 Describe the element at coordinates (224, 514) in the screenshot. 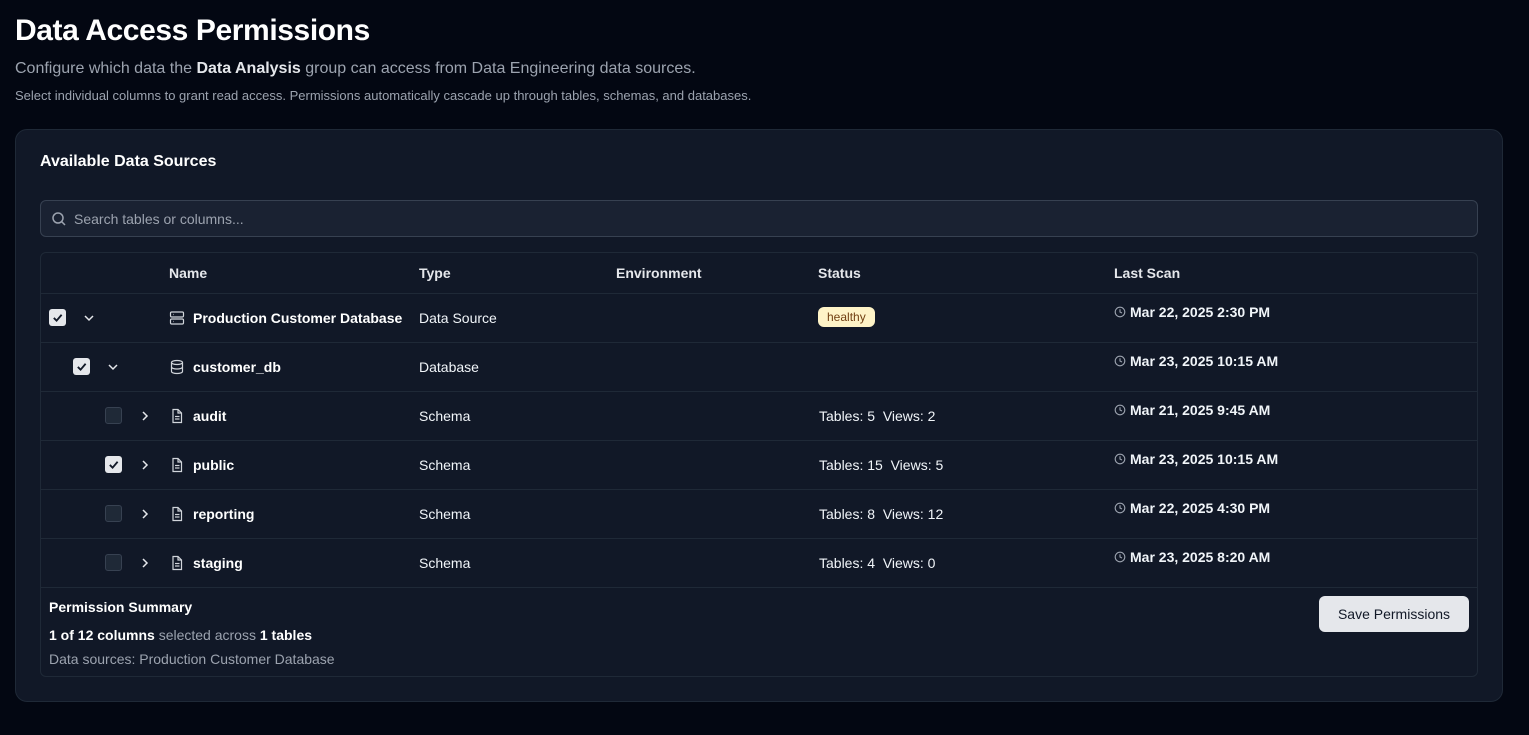

I see `row-name: reporting` at that location.